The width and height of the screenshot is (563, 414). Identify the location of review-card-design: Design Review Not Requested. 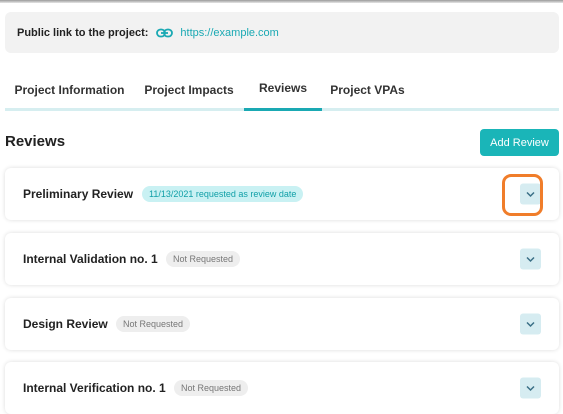
(282, 324).